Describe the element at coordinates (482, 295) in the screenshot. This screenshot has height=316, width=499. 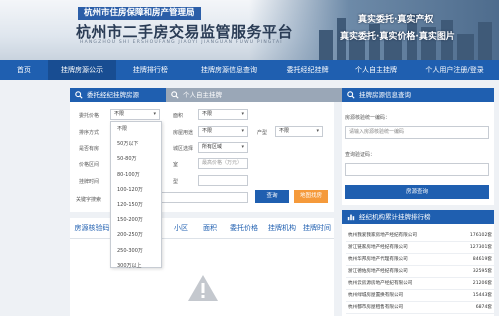
I see `agency-count: 15443套` at that location.